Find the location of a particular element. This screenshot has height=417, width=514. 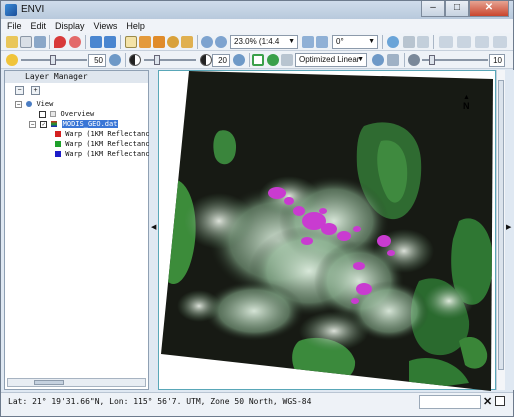

reset-brightness-icon is located at coordinates (115, 60).